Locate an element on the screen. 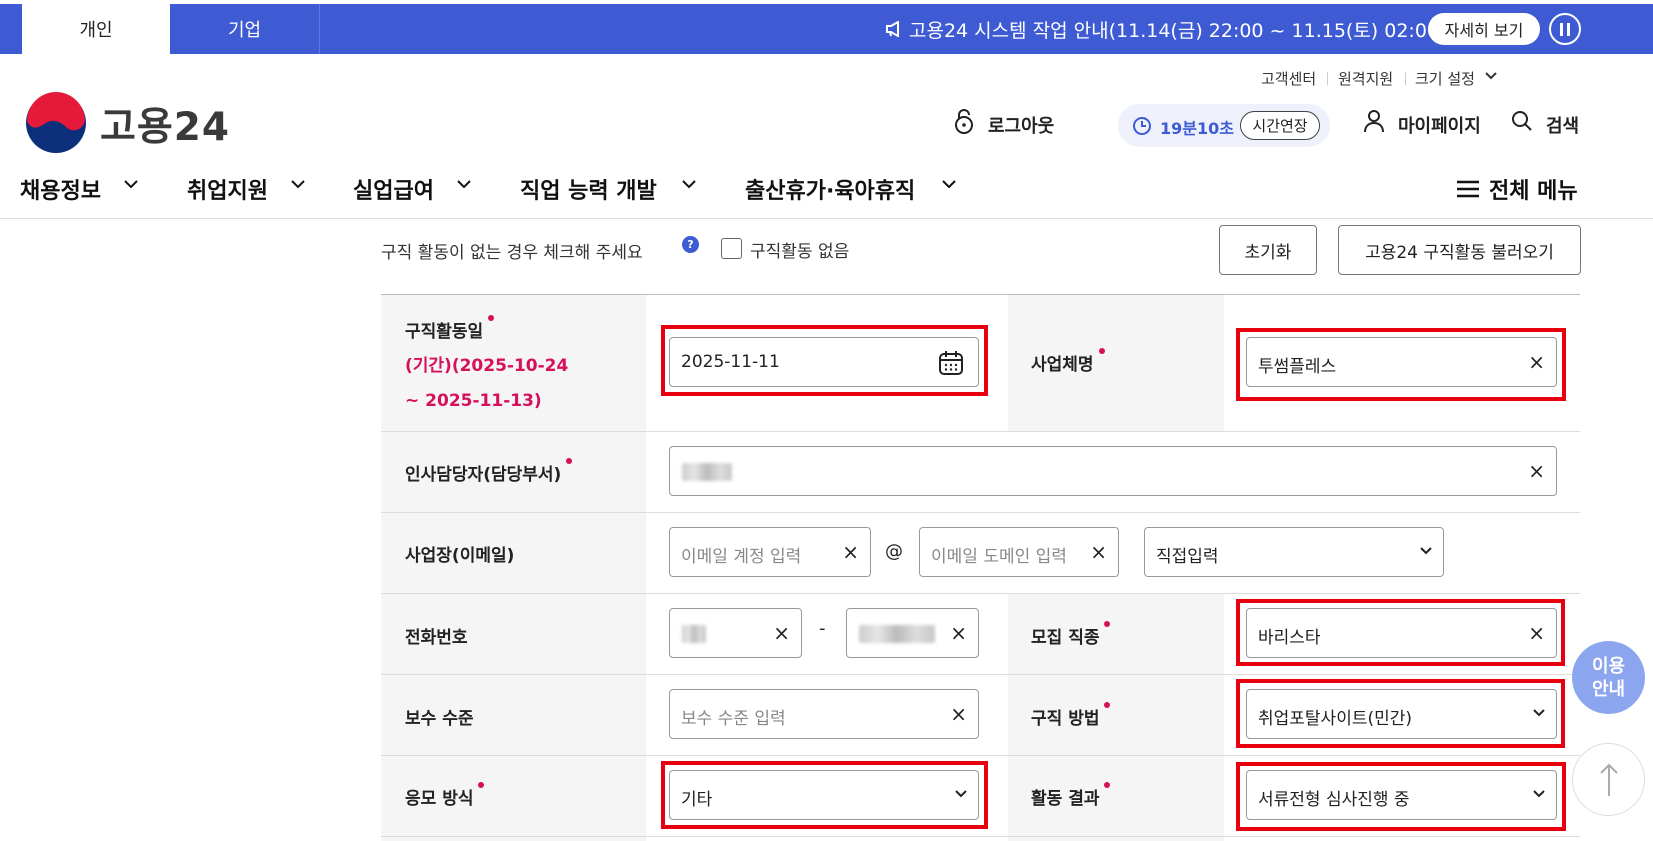 The width and height of the screenshot is (1653, 841). reset-button: 초기화 is located at coordinates (1268, 250).